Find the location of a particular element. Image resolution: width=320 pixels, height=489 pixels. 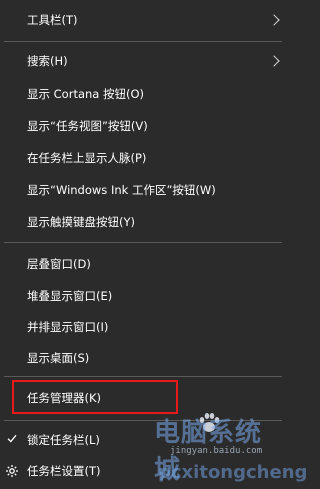

menu-item-cascade-windows: 层叠窗口(D) is located at coordinates (143, 264).